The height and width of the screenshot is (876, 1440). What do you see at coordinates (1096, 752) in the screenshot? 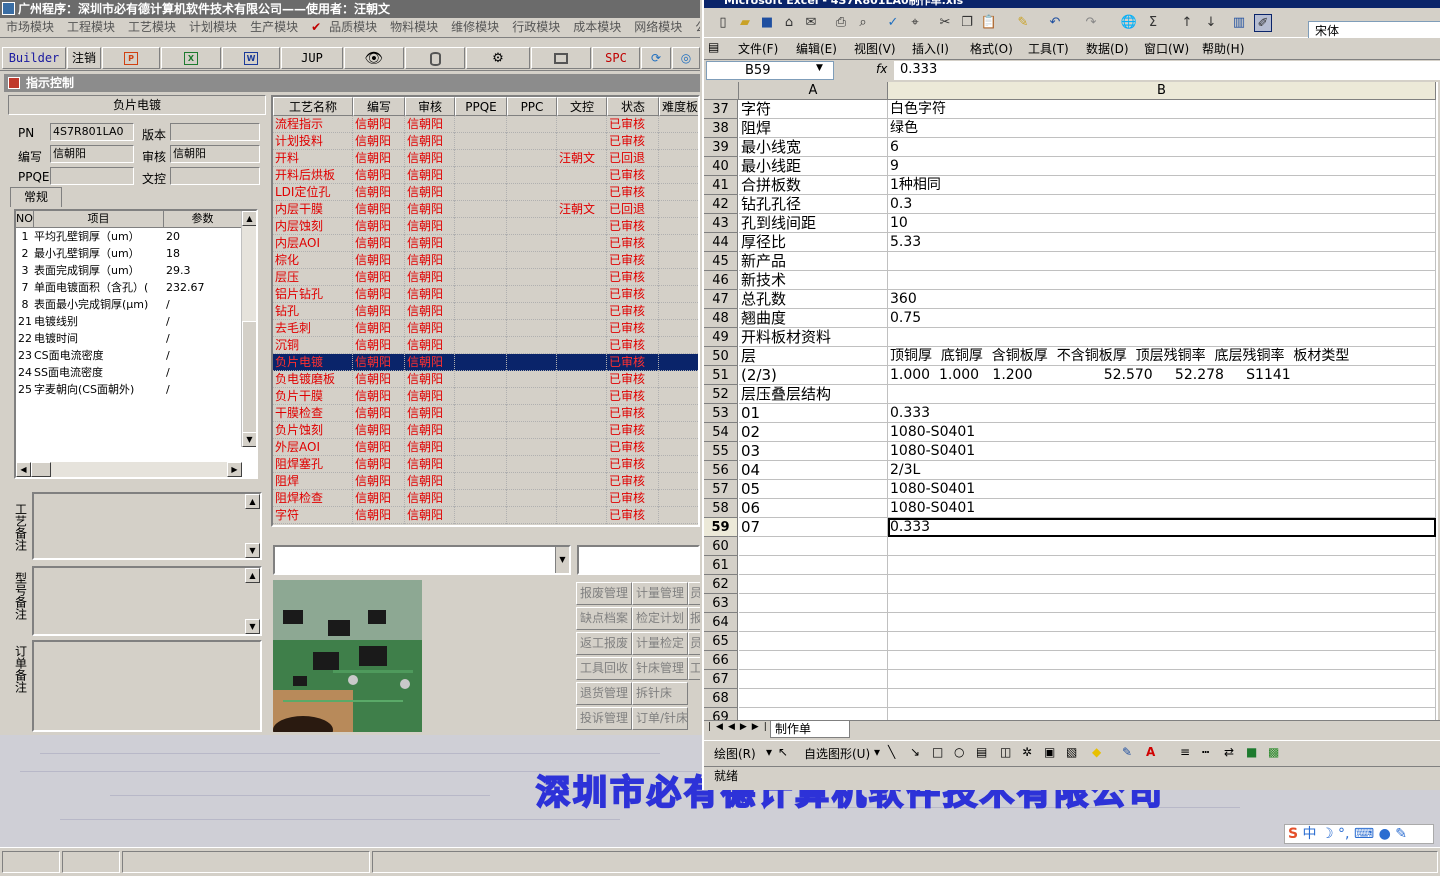
I see `fill-color-icon: ◆` at bounding box center [1096, 752].